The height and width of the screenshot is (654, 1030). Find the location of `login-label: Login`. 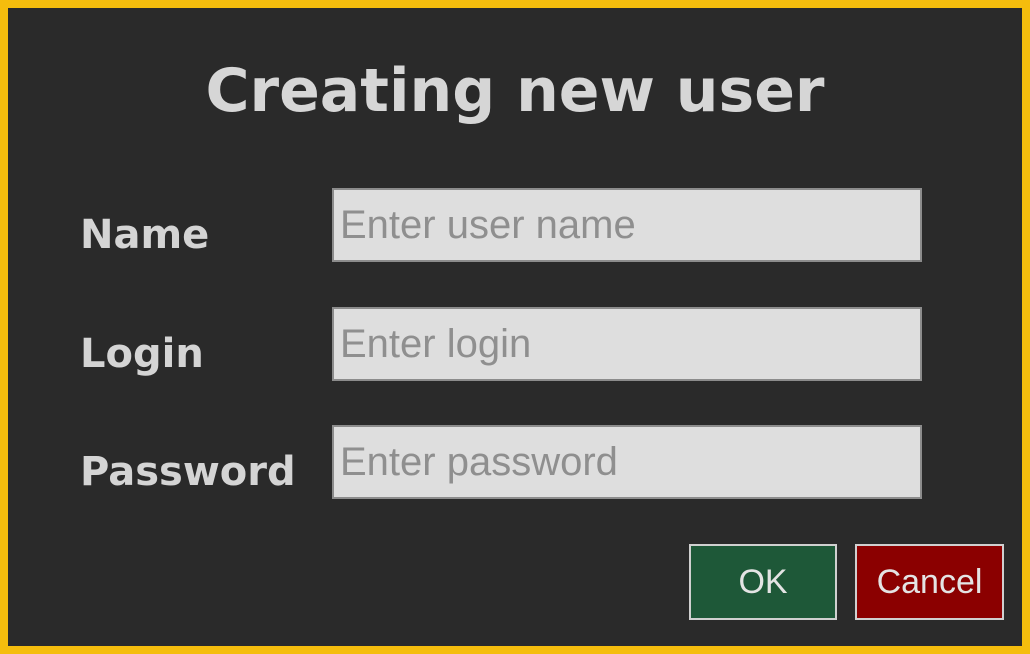

login-label: Login is located at coordinates (142, 354).